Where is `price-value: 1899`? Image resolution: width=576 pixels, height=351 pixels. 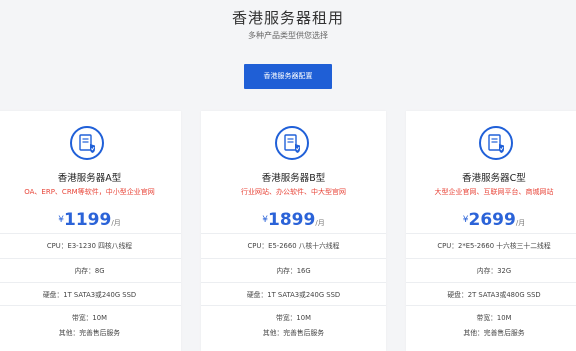 price-value: 1899 is located at coordinates (292, 220).